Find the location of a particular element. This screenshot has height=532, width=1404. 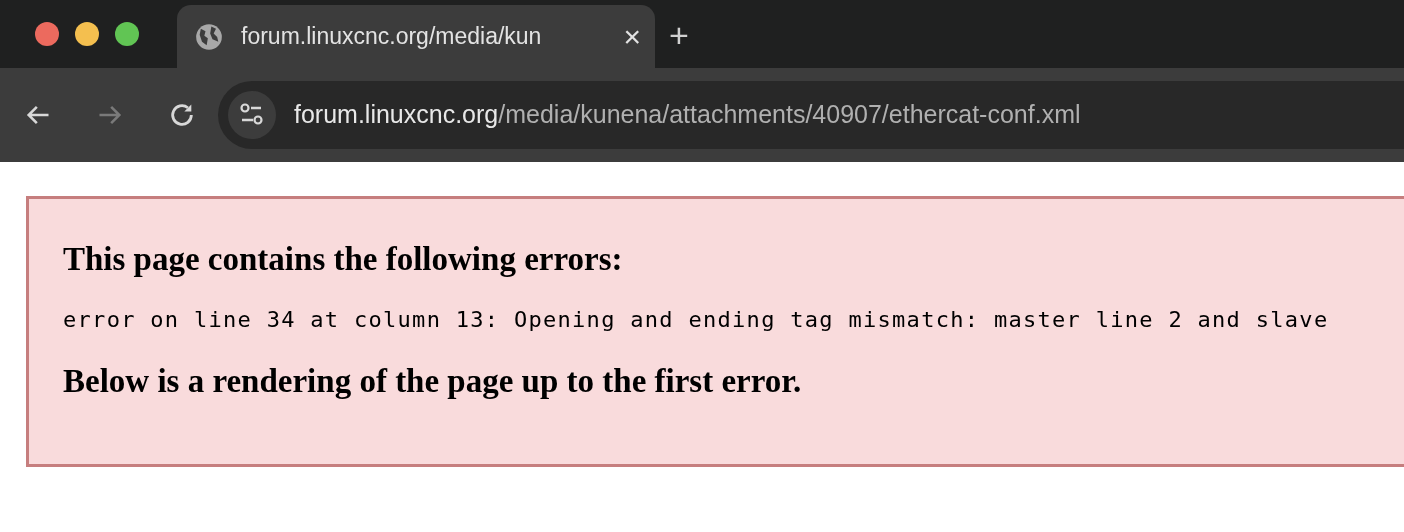

error-heading: This page contains the following errors: is located at coordinates (343, 259).